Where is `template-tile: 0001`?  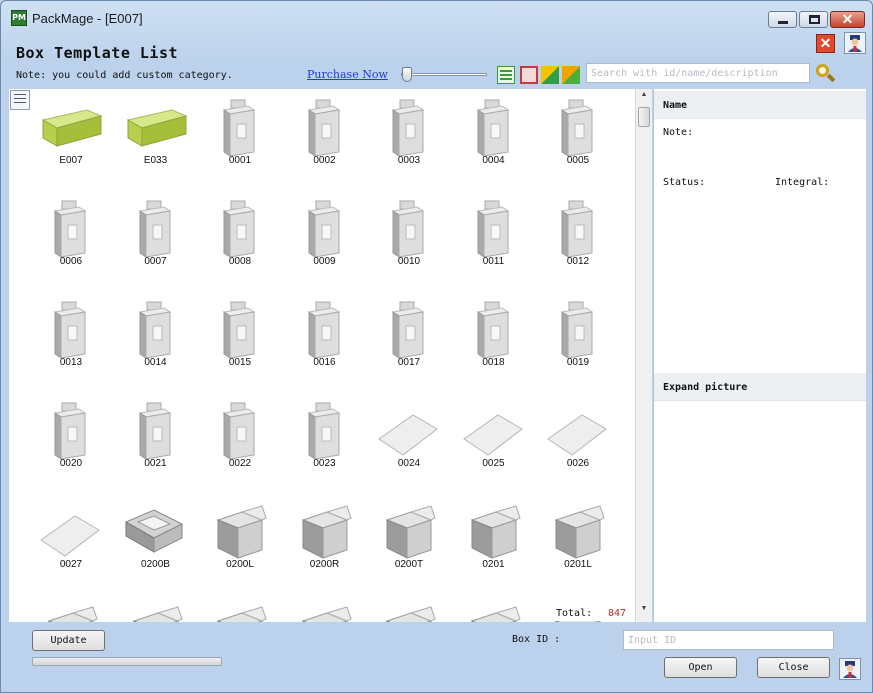
template-tile: 0001 is located at coordinates (240, 141).